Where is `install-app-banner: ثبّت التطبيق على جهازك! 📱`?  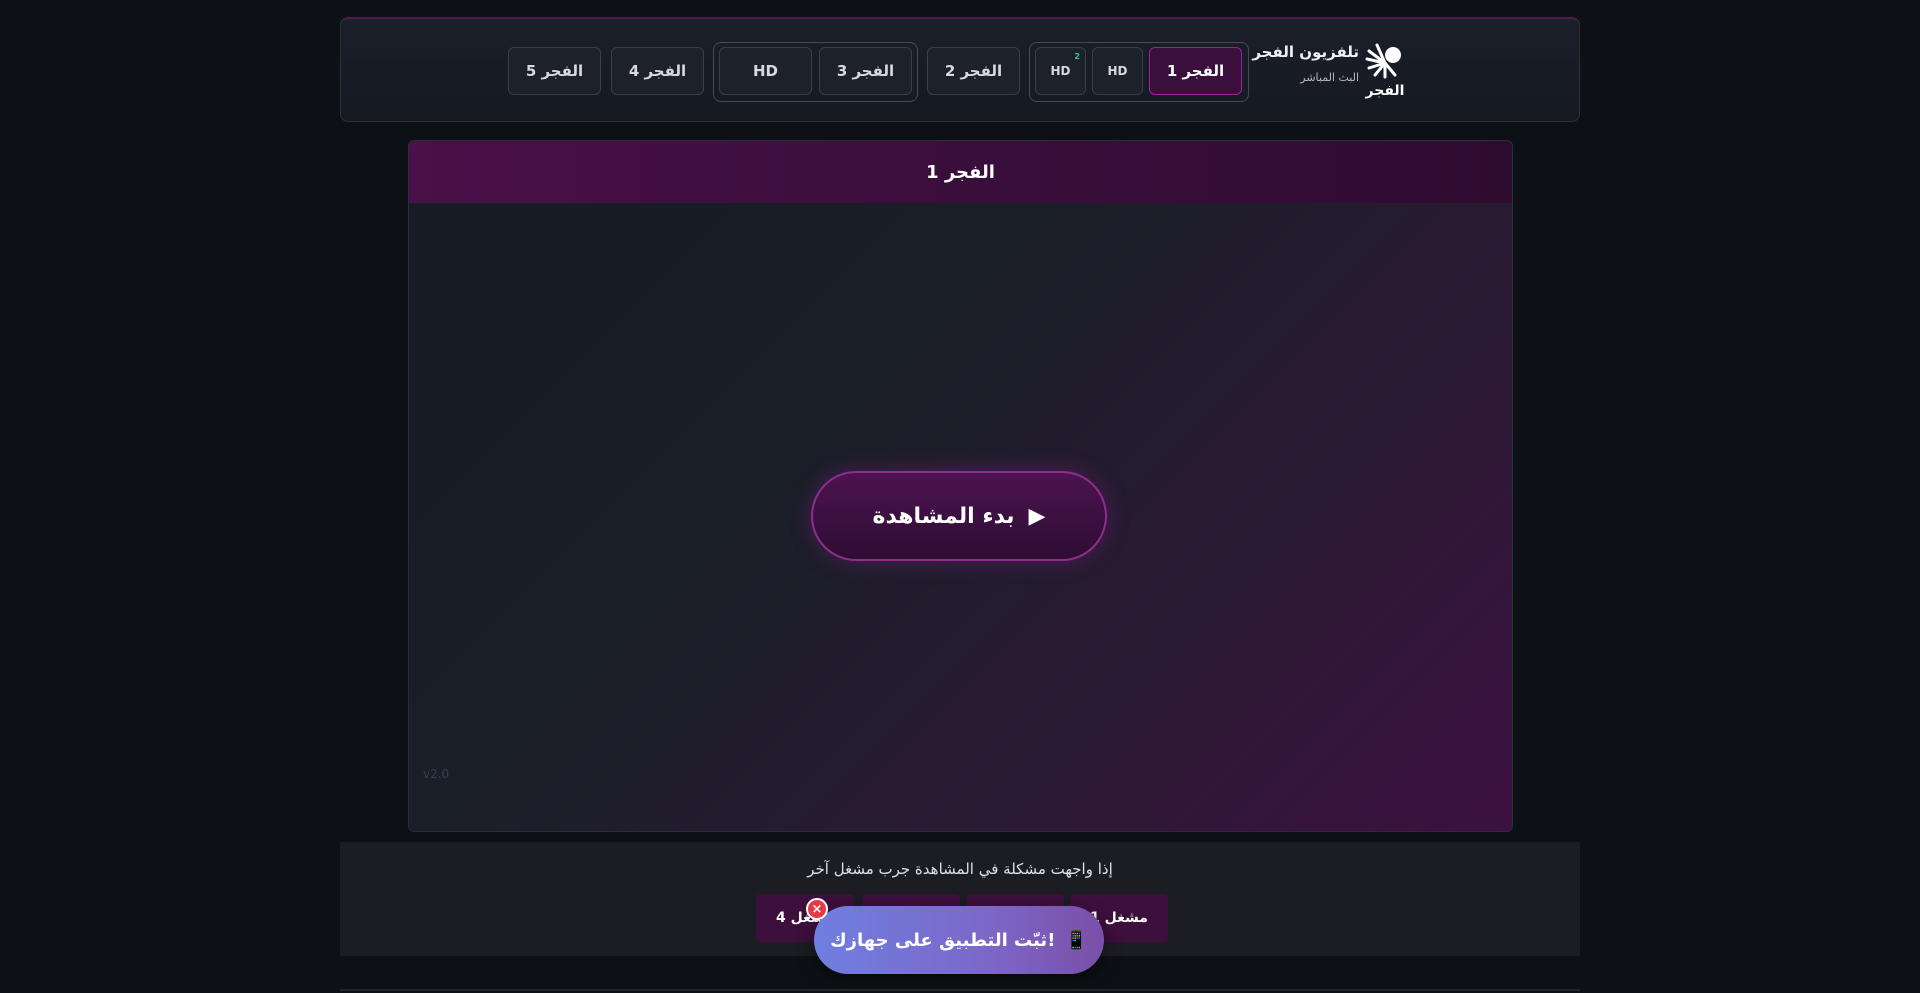 install-app-banner: ثبّت التطبيق على جهازك! 📱 is located at coordinates (959, 940).